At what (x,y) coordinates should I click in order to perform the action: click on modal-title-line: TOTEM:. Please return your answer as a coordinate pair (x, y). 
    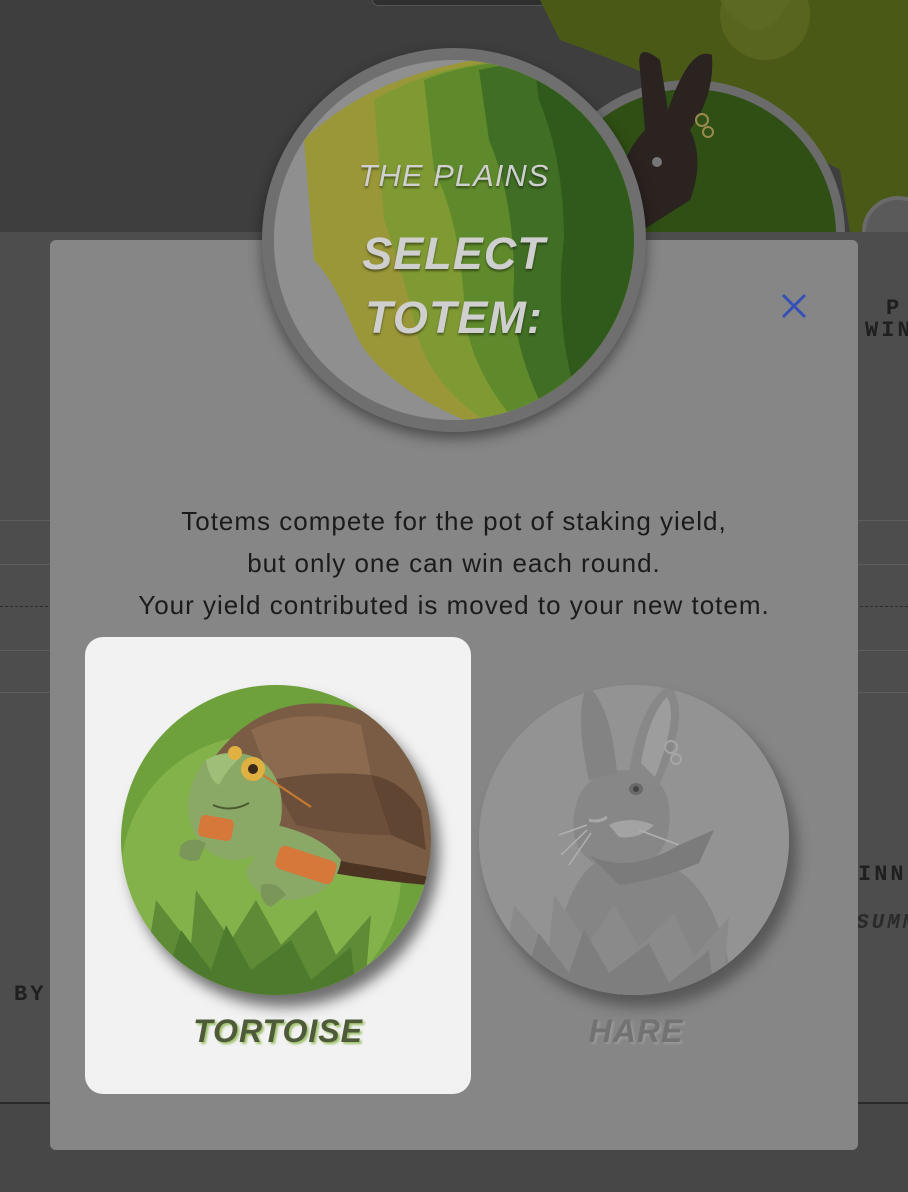
    Looking at the image, I should click on (454, 317).